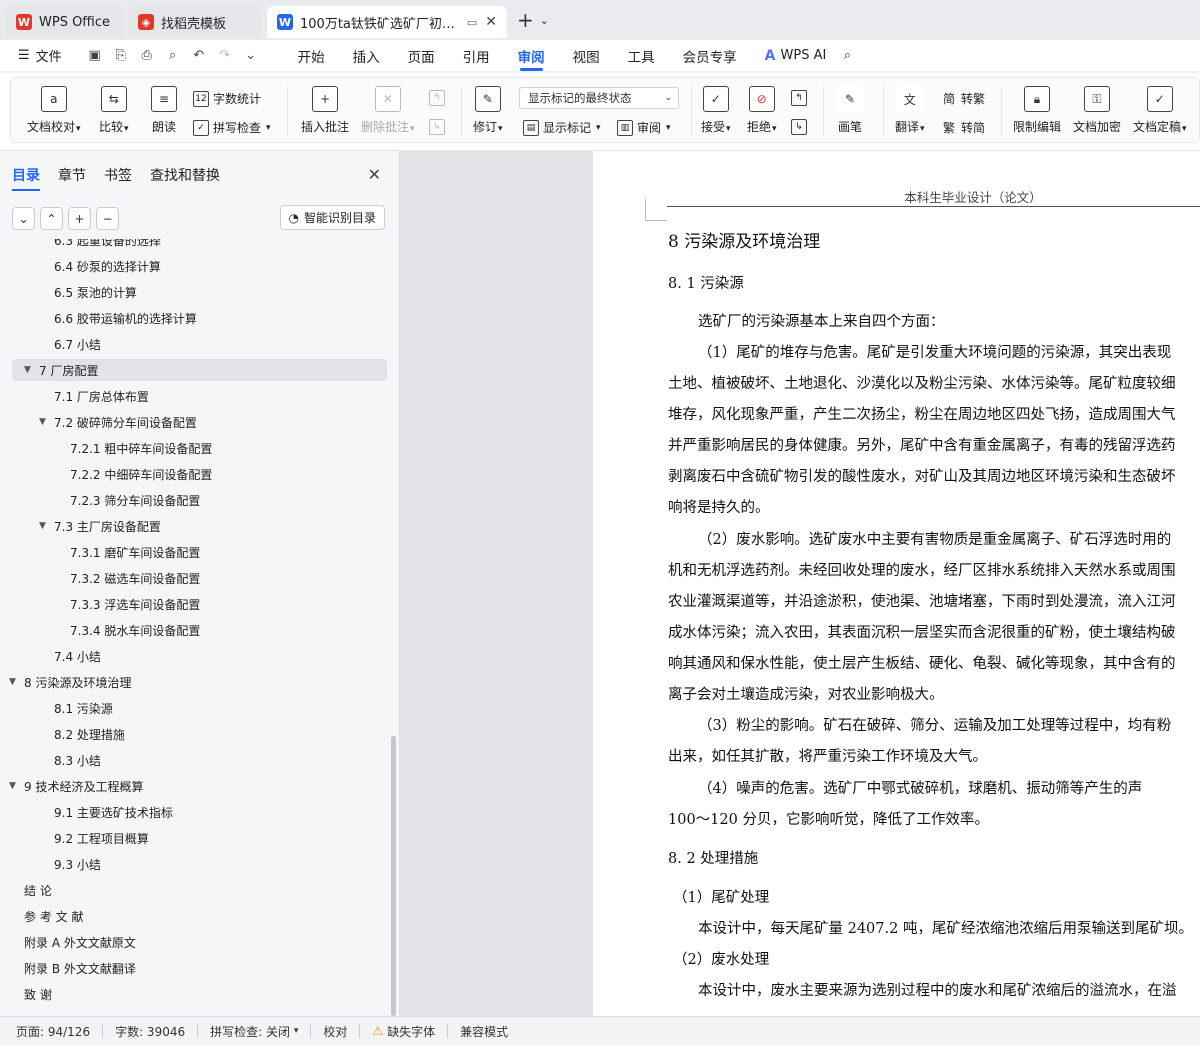 This screenshot has width=1200, height=1045. I want to click on toc-item: ▼ 8 污染源及环境治理, so click(65, 682).